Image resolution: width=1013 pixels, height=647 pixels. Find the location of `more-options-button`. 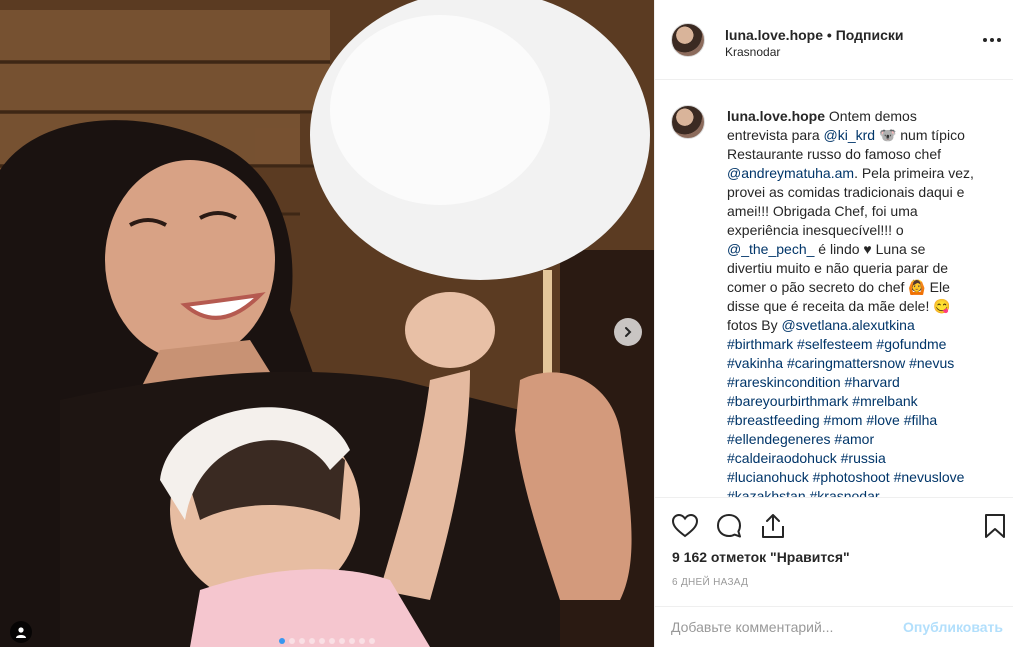

more-options-button is located at coordinates (992, 40).